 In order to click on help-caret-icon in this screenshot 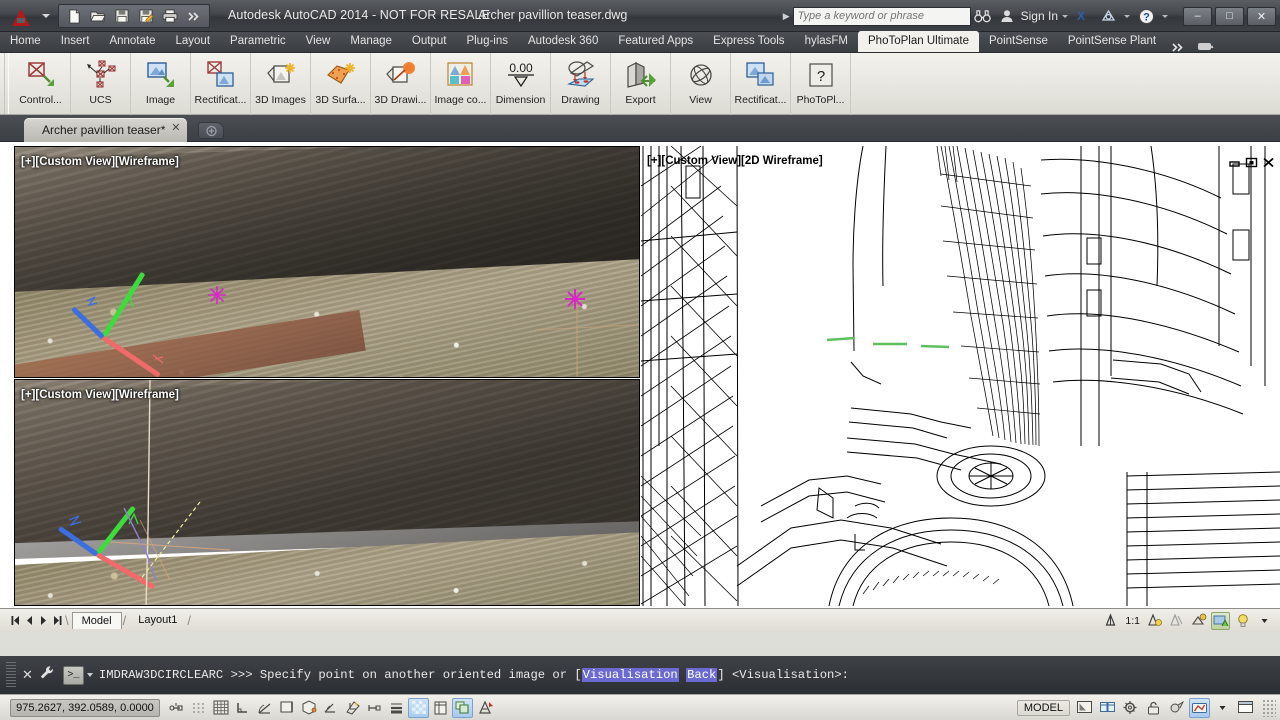, I will do `click(1165, 16)`.